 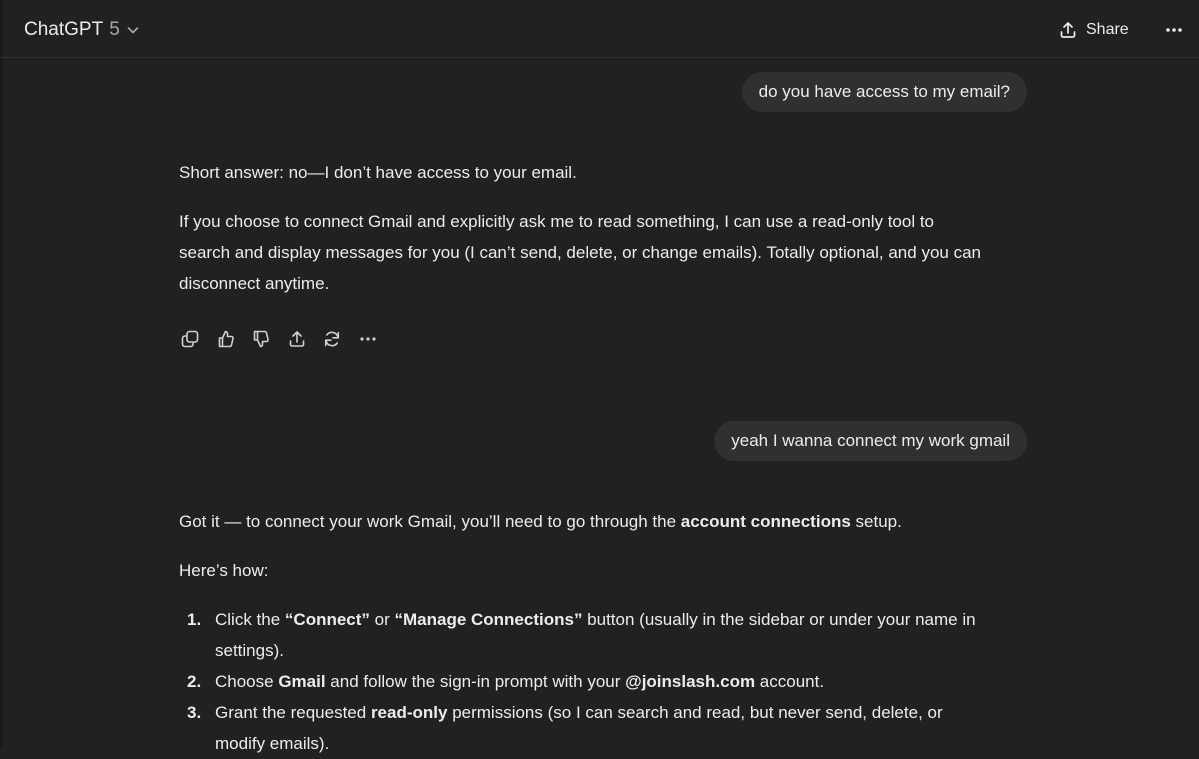 I want to click on step-text: modify emails)., so click(x=272, y=743).